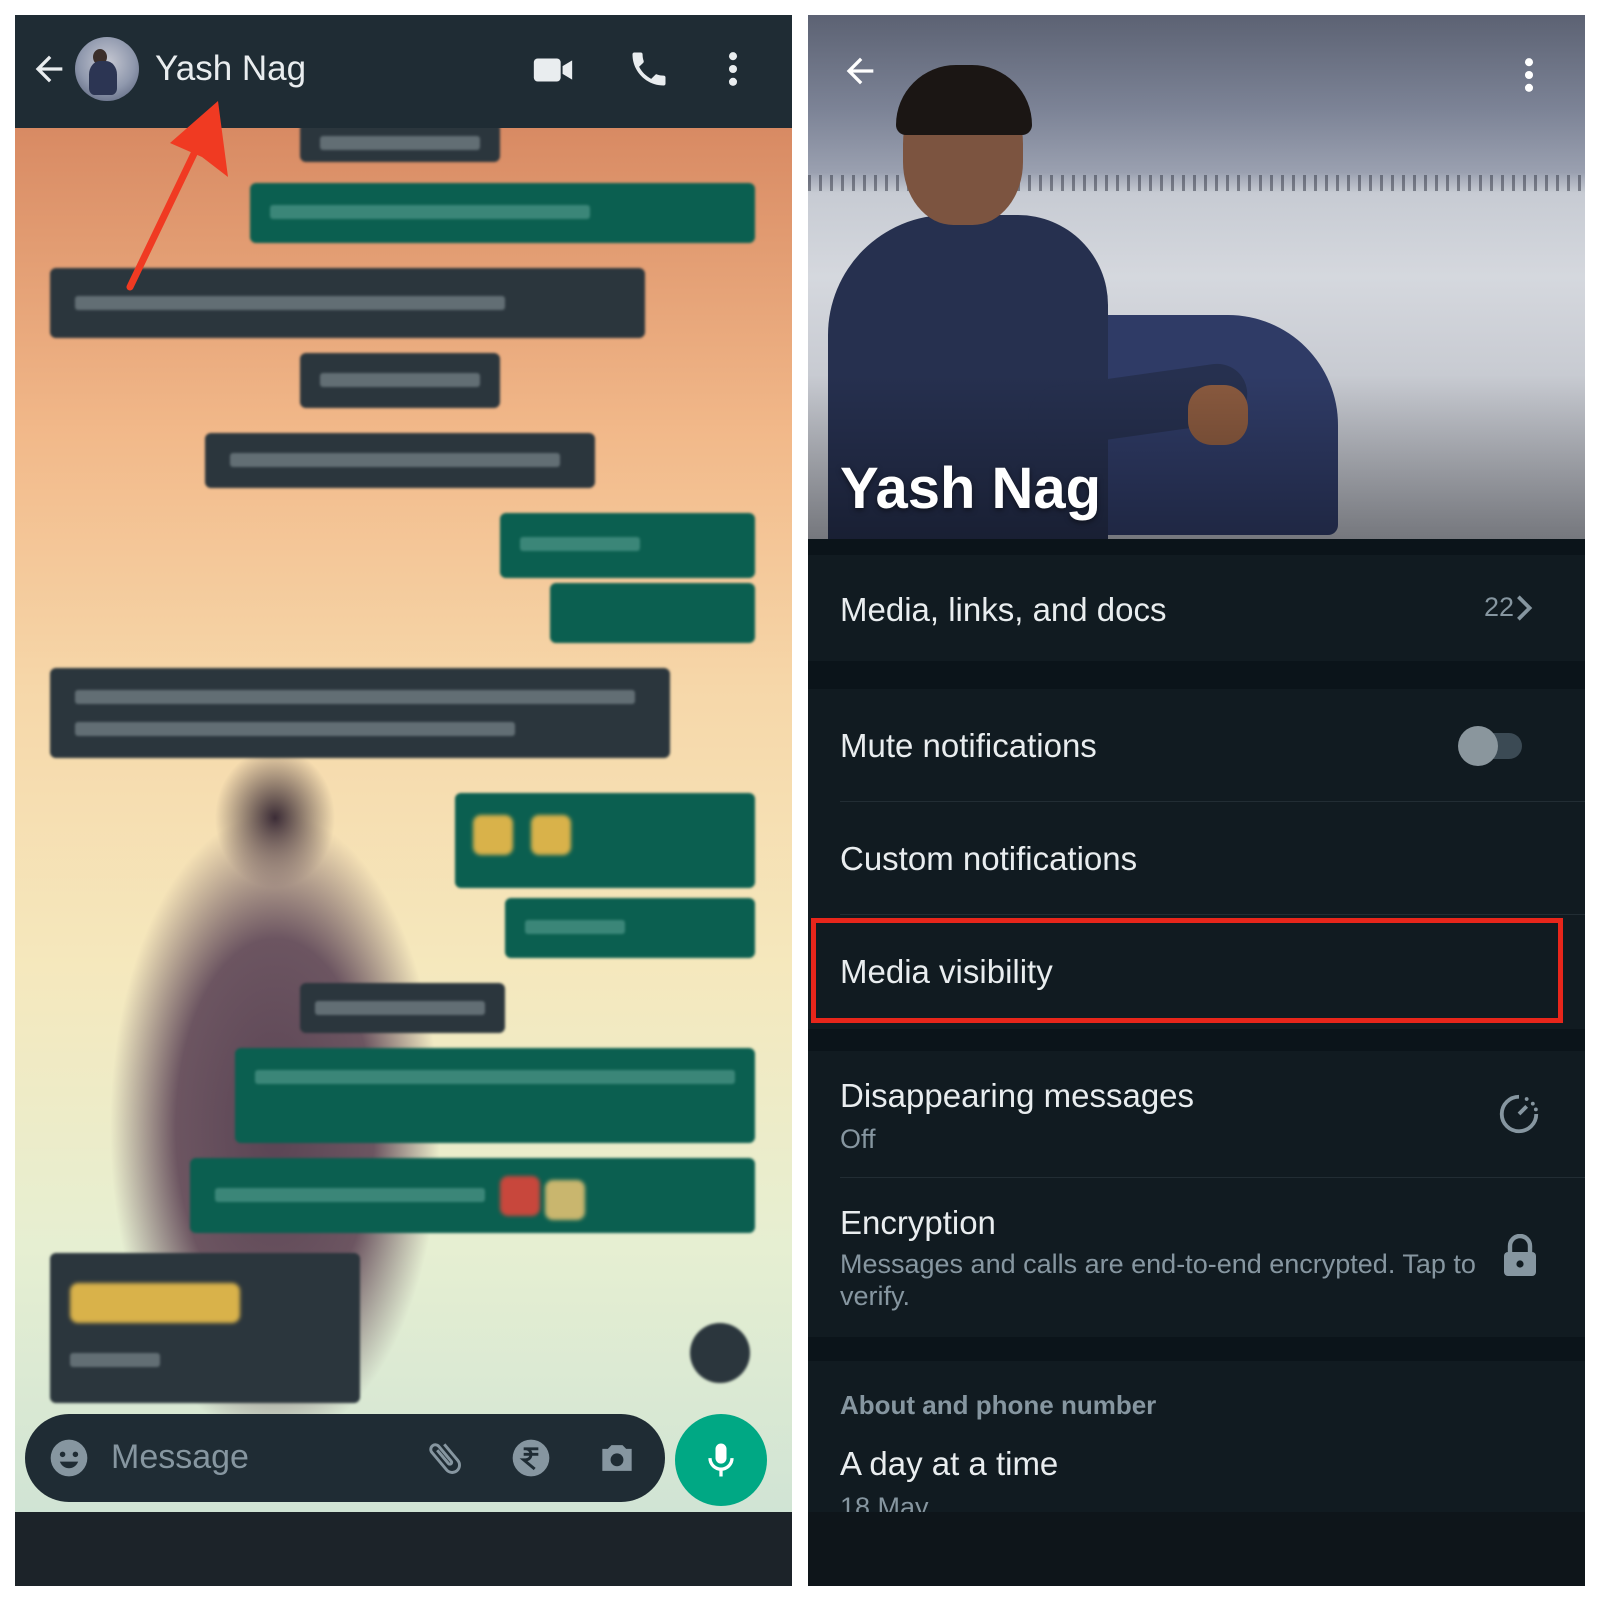 The width and height of the screenshot is (1600, 1600). Describe the element at coordinates (1524, 610) in the screenshot. I see `chevron-right-icon` at that location.